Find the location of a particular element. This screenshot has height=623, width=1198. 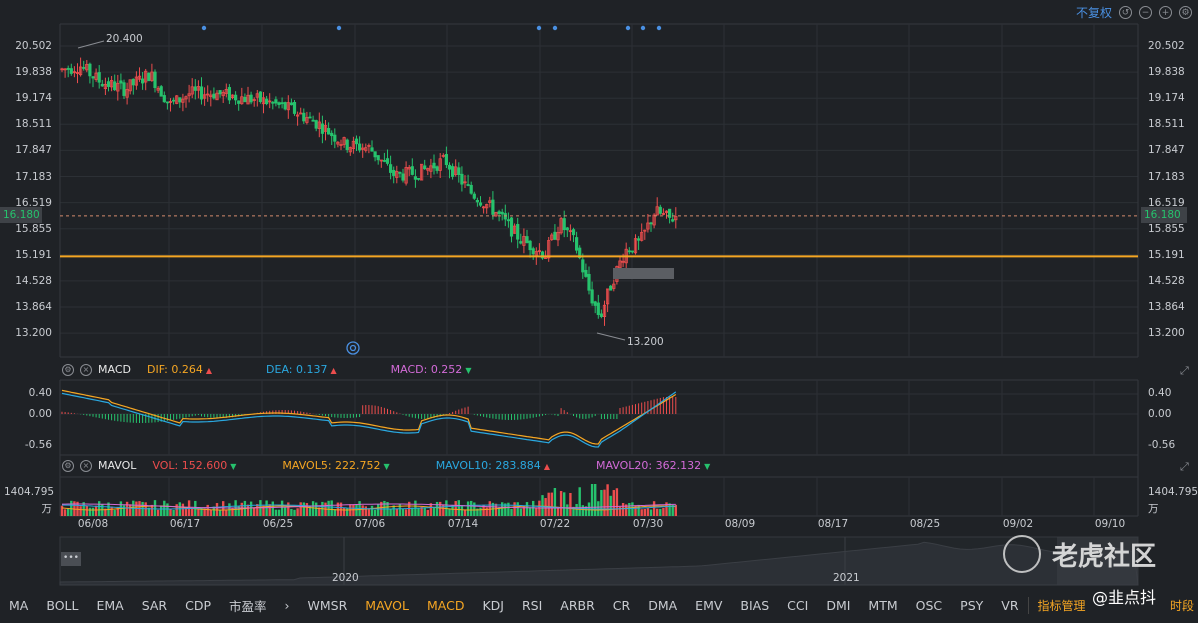

indicator-tab: RSI is located at coordinates (532, 605).